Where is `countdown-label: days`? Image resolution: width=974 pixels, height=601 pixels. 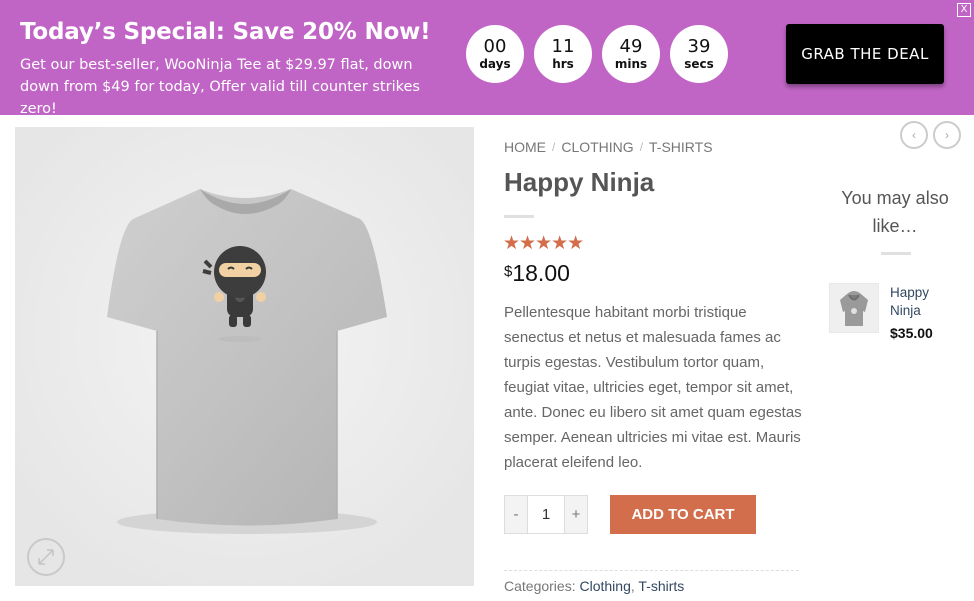 countdown-label: days is located at coordinates (495, 63).